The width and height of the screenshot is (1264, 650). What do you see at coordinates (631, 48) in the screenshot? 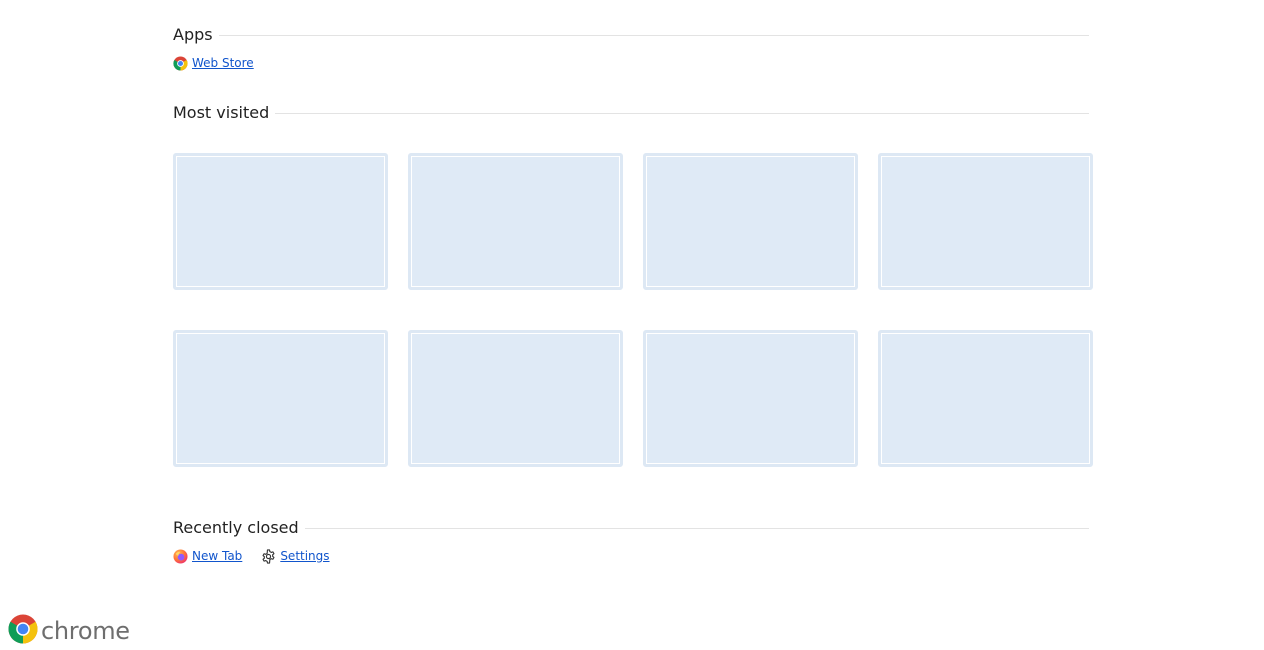
I see `apps-section: Apps Web Store` at bounding box center [631, 48].